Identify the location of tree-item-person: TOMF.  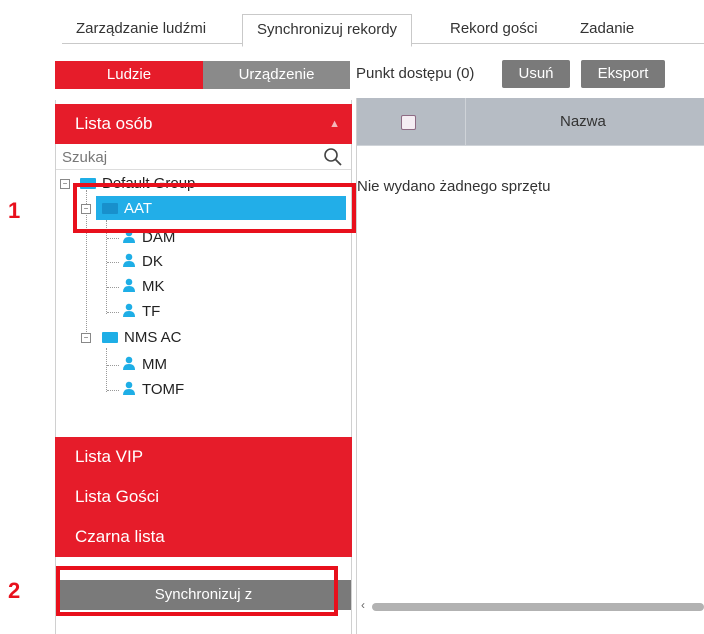
(153, 390).